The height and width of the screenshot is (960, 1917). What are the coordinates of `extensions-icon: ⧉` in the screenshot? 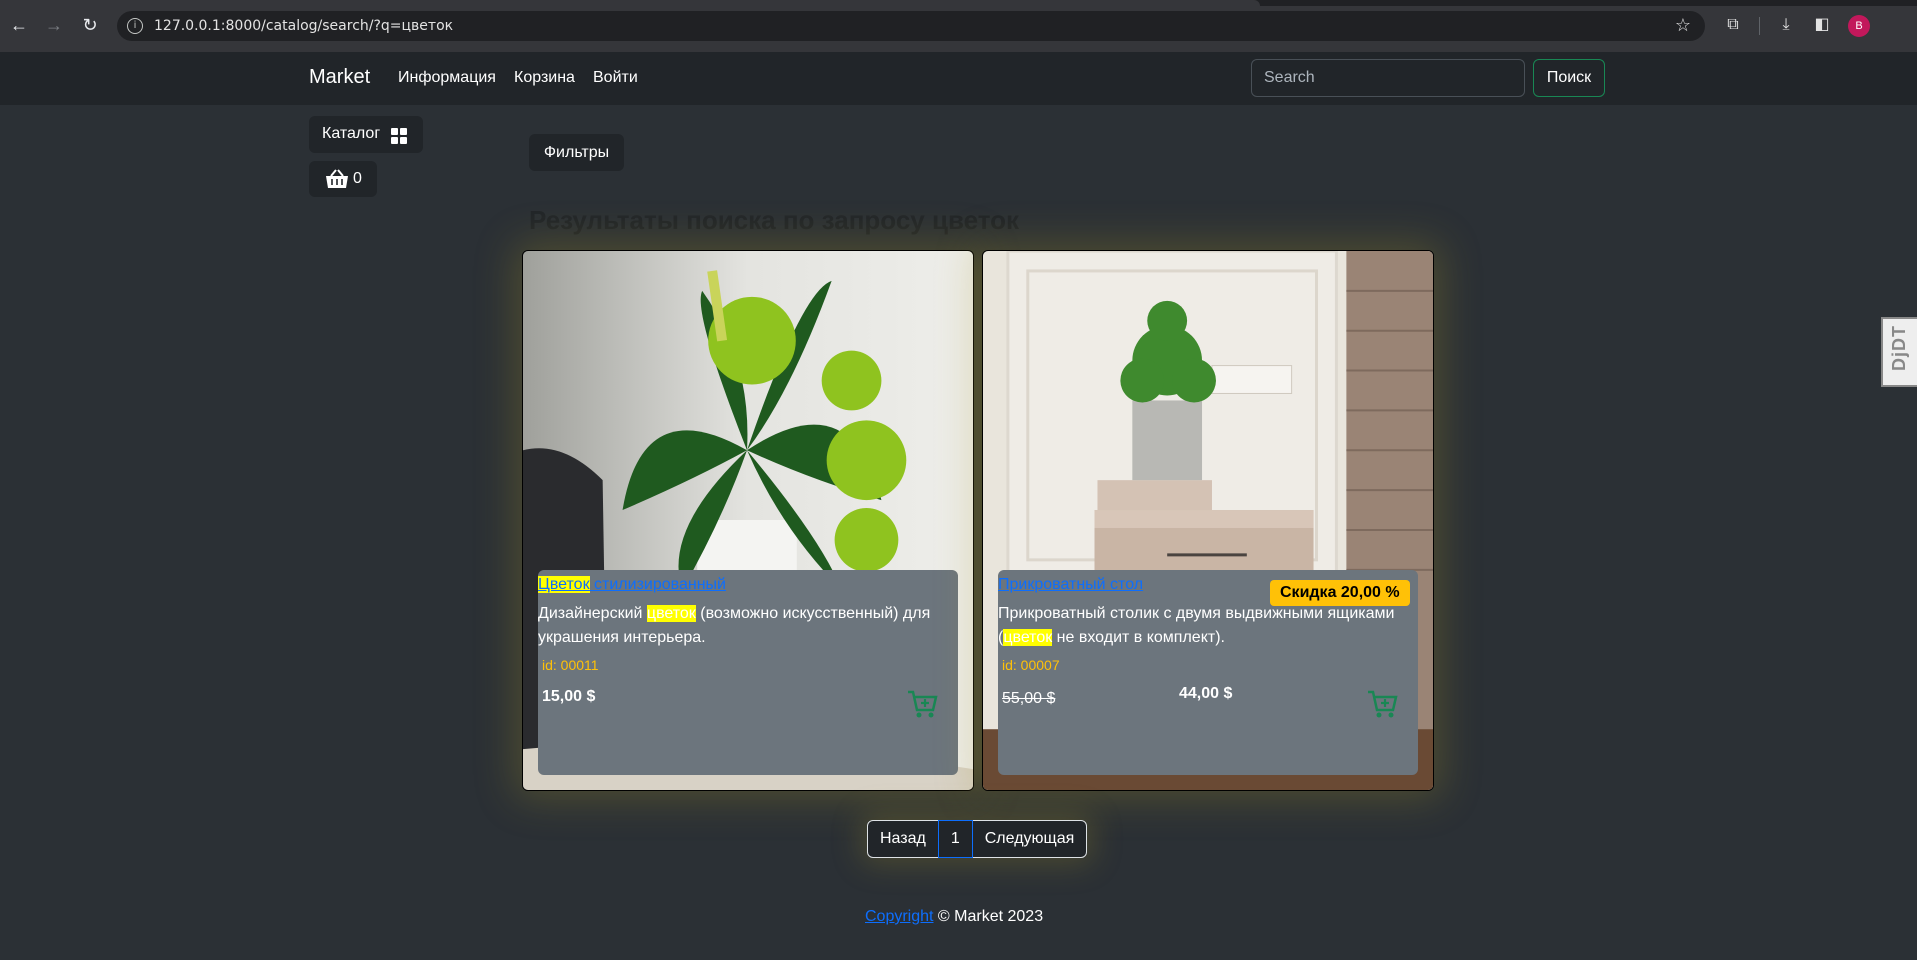 It's located at (1733, 25).